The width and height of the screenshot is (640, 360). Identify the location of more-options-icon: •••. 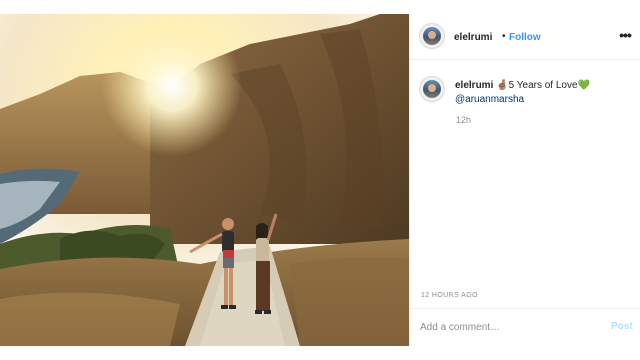
(625, 35).